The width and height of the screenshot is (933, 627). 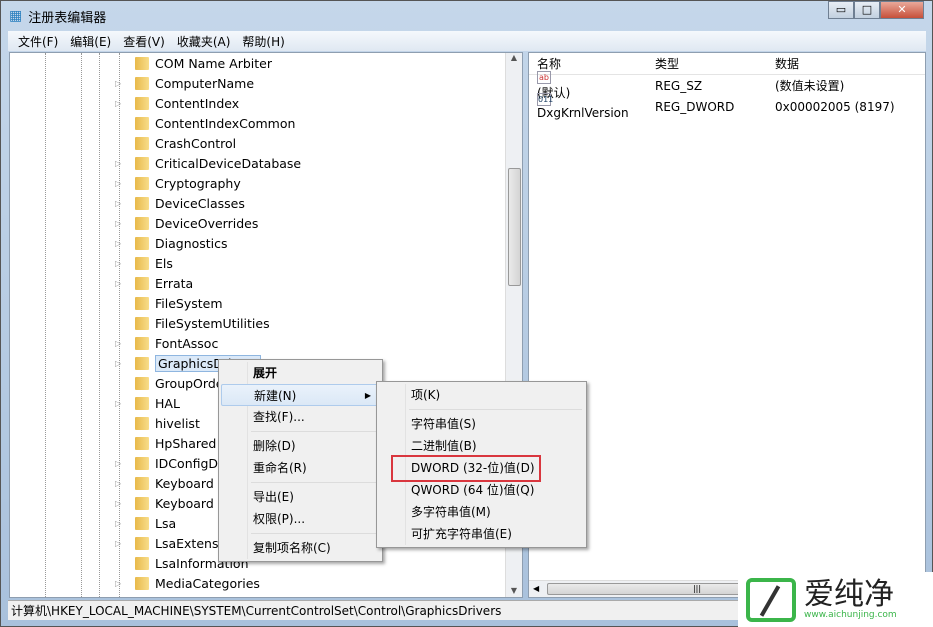 I want to click on tree-node: ▷ Diagnostics, so click(x=171, y=243).